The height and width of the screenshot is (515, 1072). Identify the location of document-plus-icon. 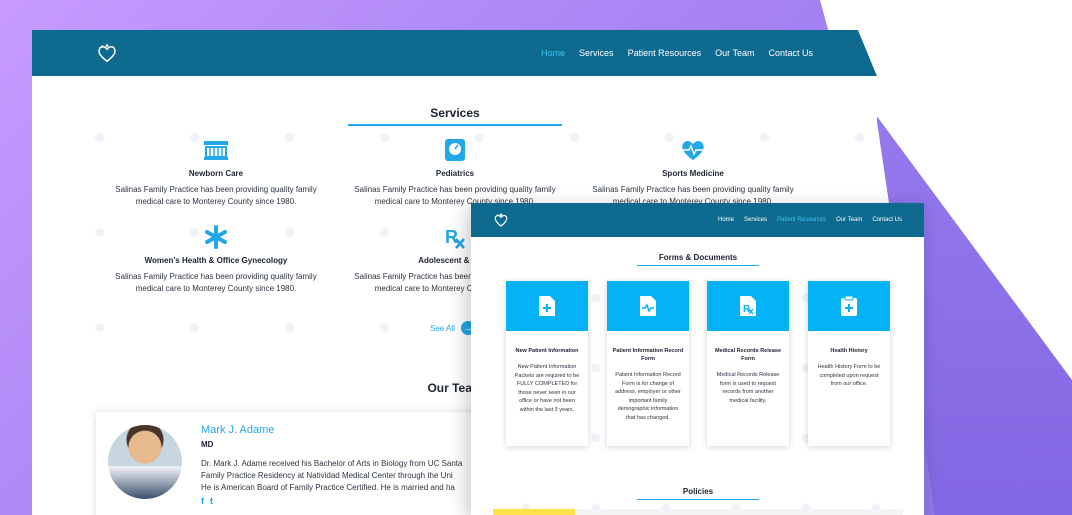
(547, 306).